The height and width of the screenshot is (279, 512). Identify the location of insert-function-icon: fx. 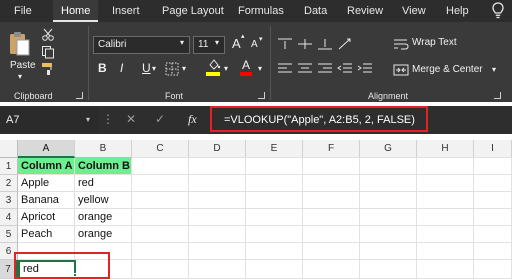
(192, 119).